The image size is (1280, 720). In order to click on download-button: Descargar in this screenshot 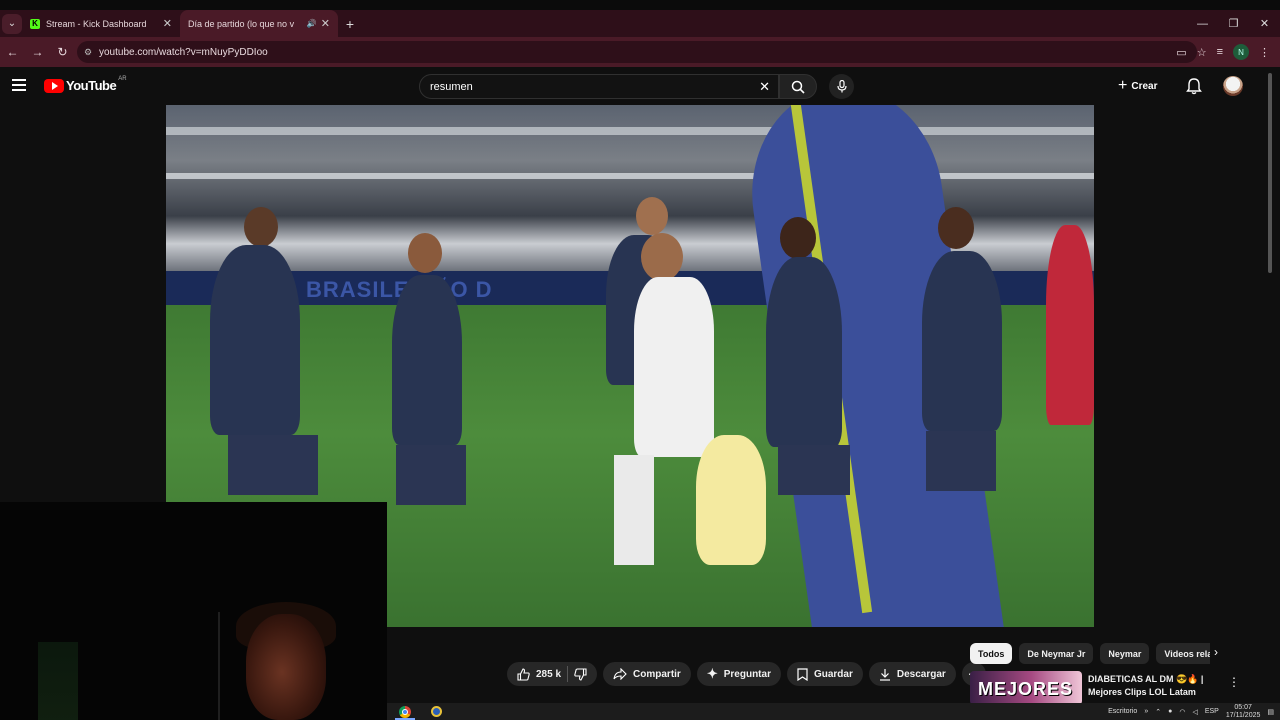, I will do `click(912, 674)`.